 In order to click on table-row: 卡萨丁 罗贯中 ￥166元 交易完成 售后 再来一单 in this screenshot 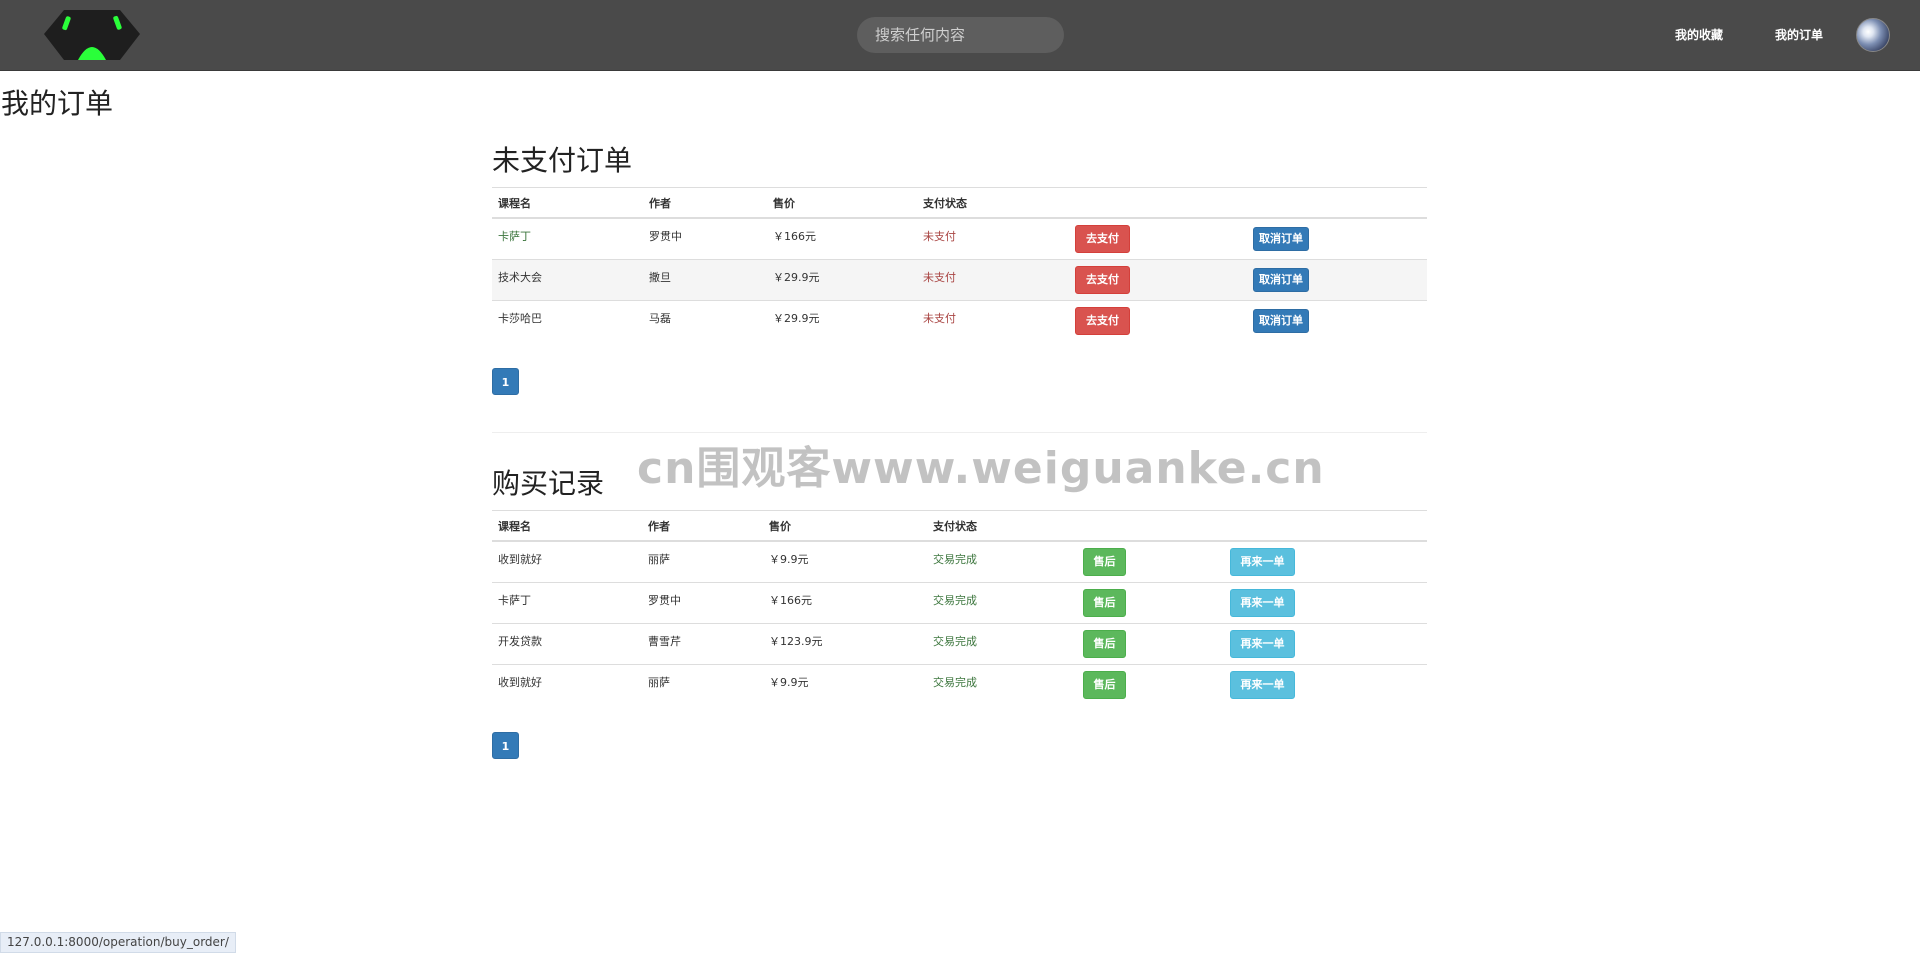, I will do `click(959, 603)`.